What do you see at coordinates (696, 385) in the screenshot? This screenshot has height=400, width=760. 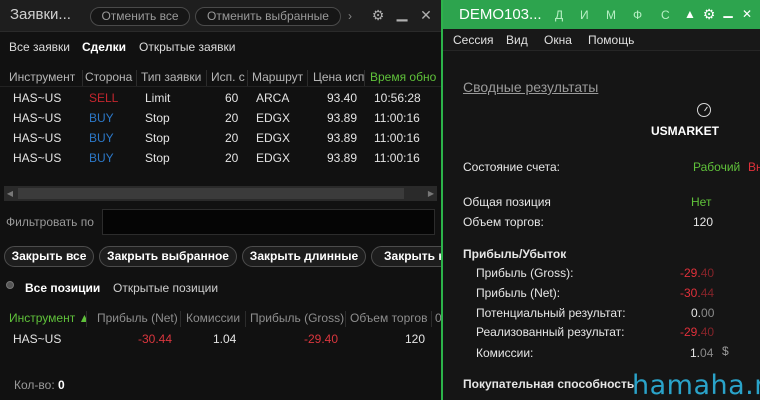 I see `watermark-text: hamaha.net` at bounding box center [696, 385].